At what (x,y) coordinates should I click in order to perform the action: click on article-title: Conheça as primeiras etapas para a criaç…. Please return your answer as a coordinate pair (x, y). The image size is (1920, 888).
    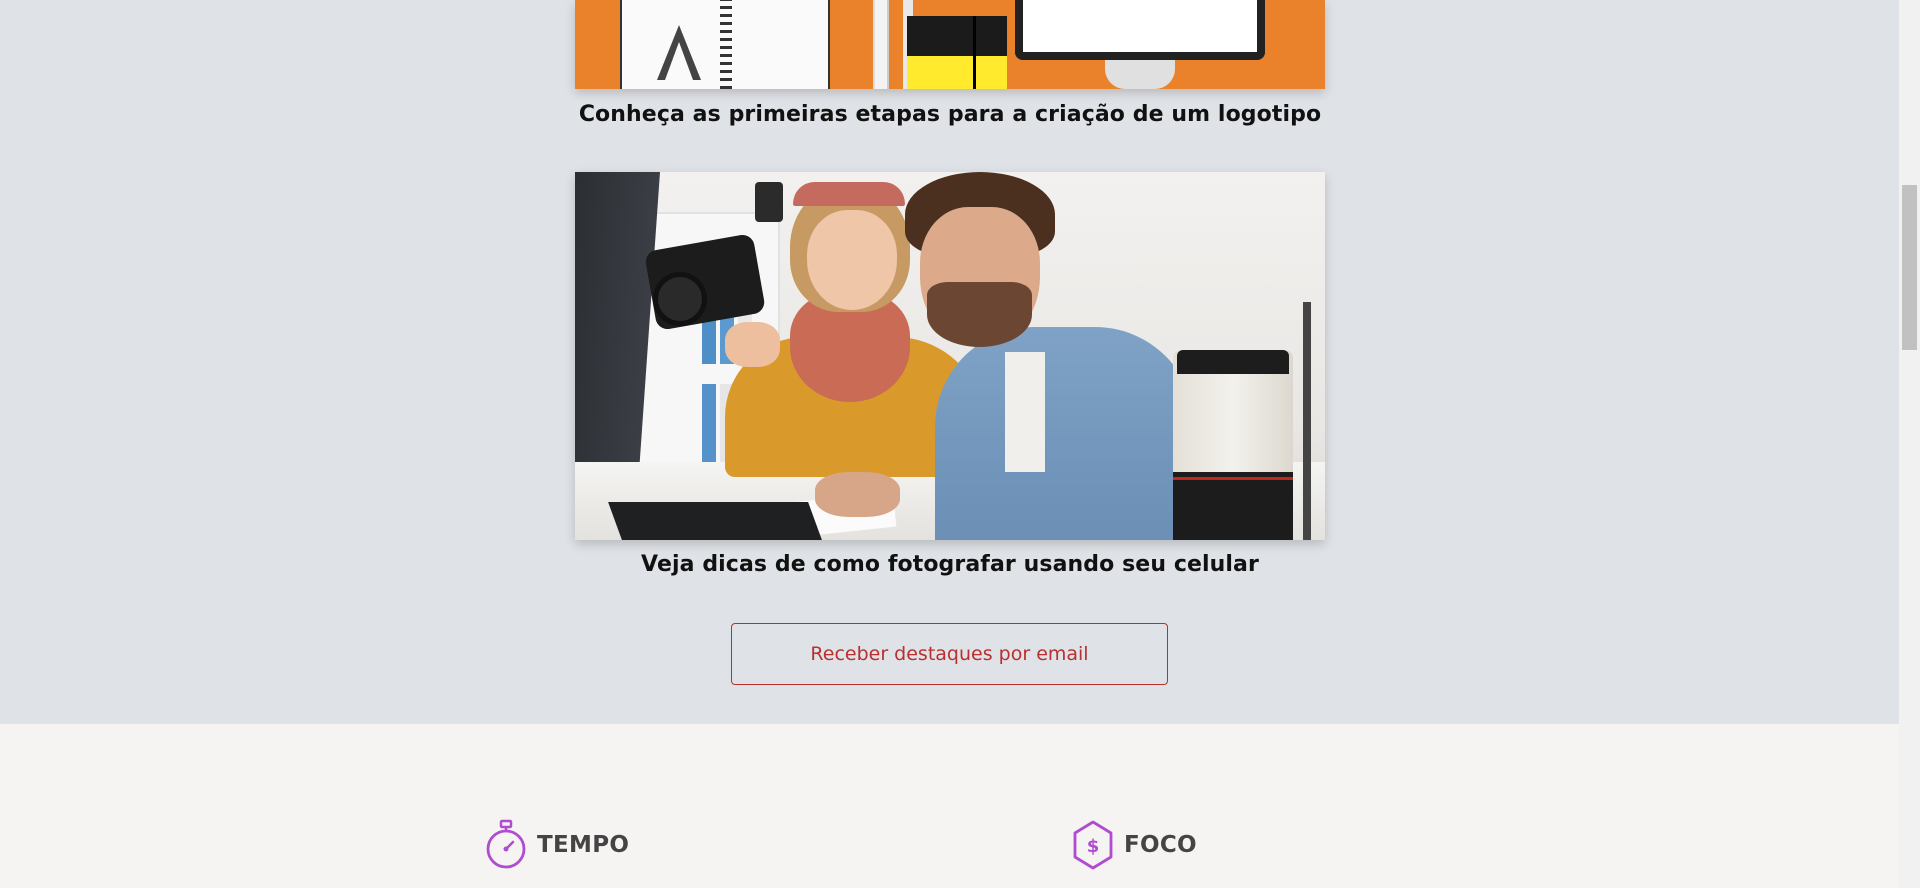
    Looking at the image, I should click on (950, 114).